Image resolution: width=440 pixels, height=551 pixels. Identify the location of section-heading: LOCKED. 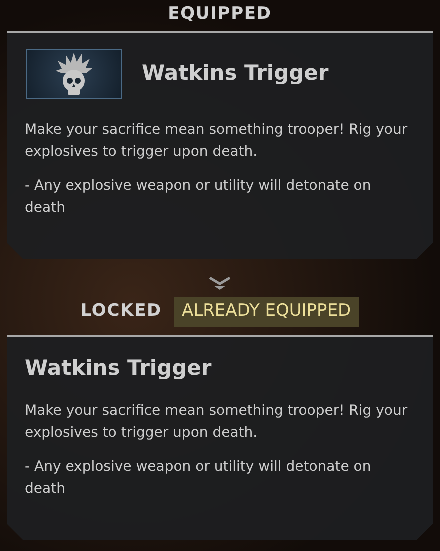
(121, 311).